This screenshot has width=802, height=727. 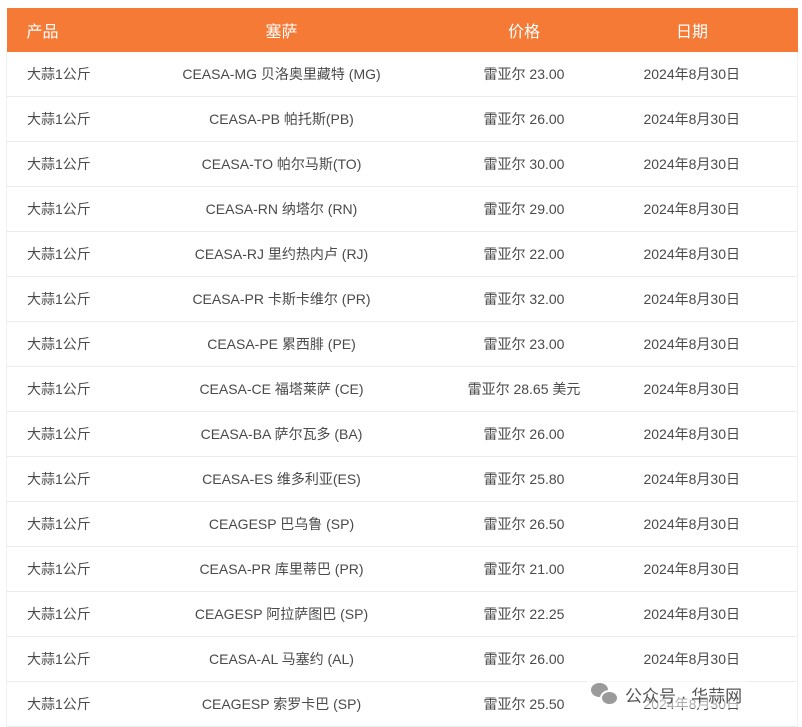 What do you see at coordinates (523, 32) in the screenshot?
I see `header-price: 价格` at bounding box center [523, 32].